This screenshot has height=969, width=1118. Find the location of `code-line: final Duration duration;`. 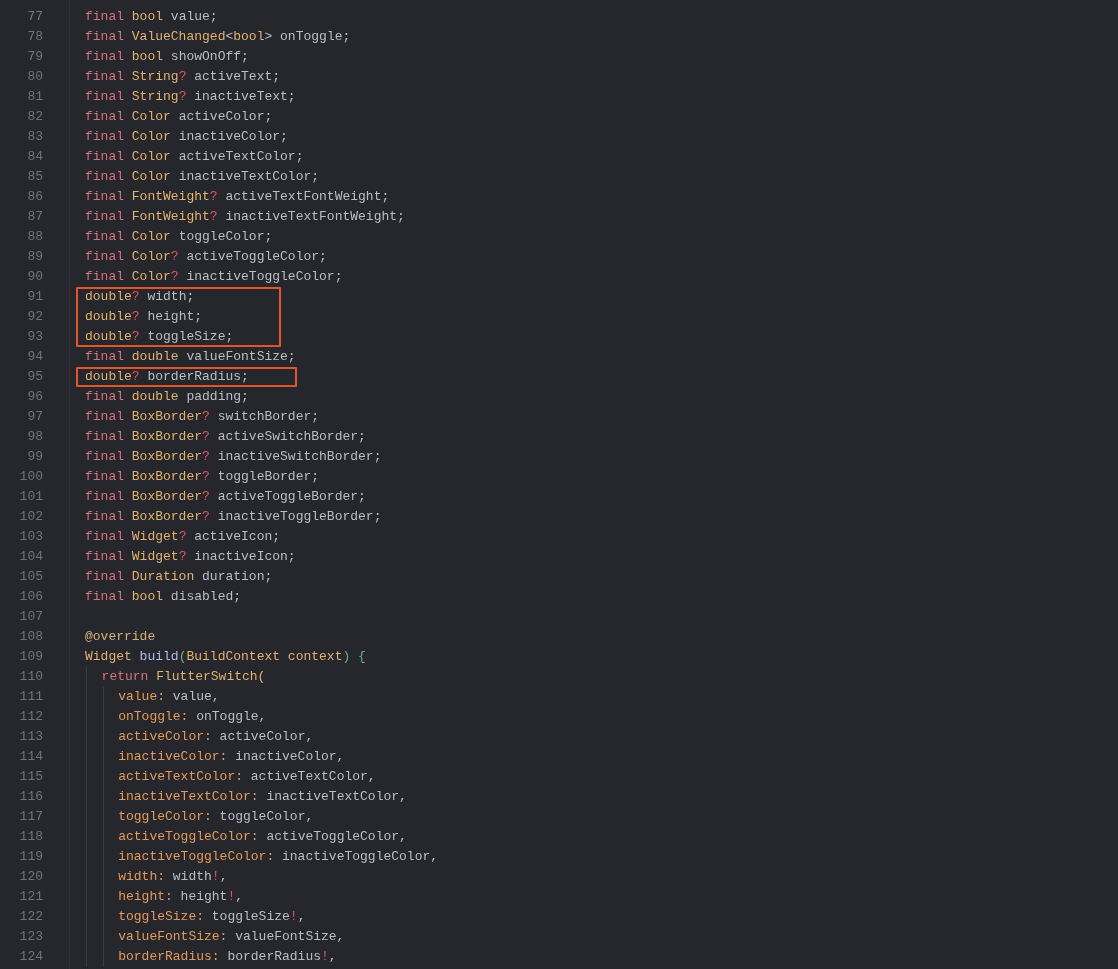

code-line: final Duration duration; is located at coordinates (179, 577).